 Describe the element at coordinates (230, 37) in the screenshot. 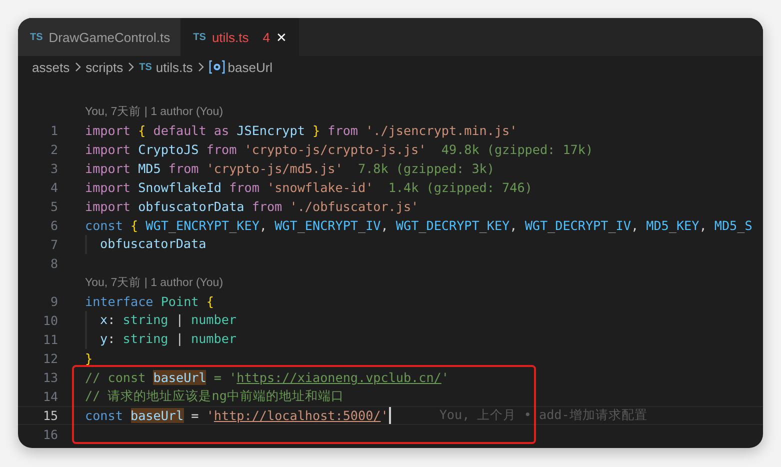

I see `tab-label: utils.ts` at that location.